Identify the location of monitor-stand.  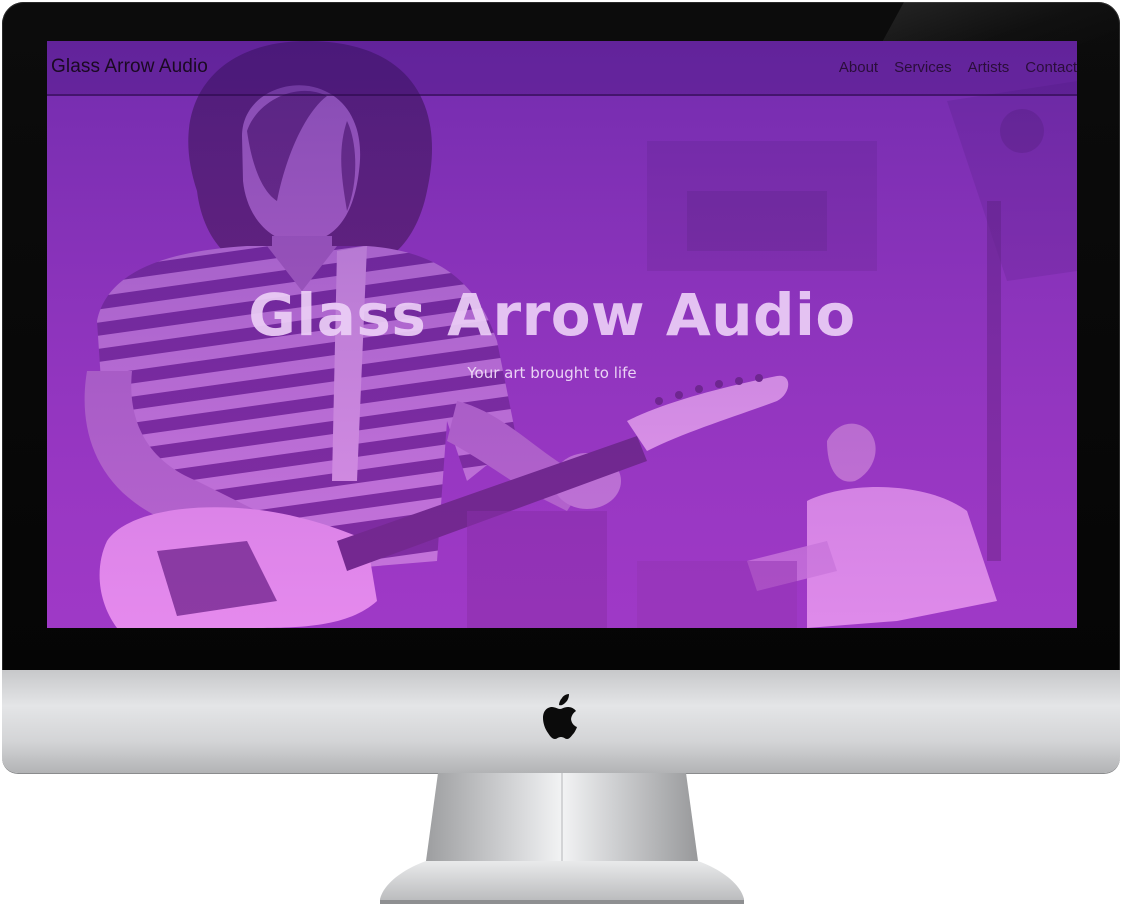
(562, 838).